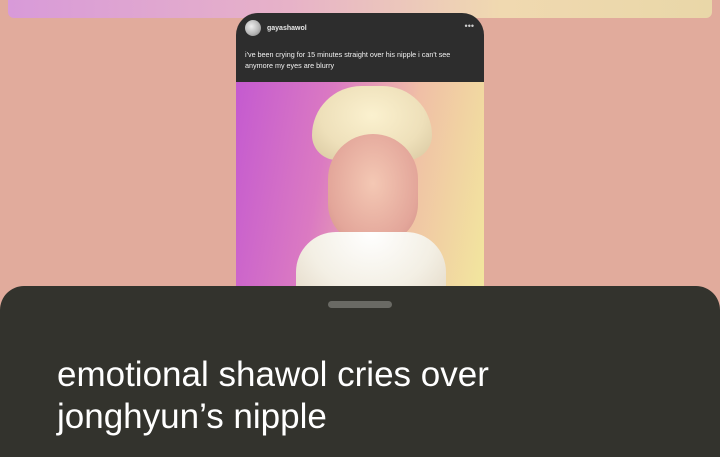 This screenshot has width=720, height=457. I want to click on post-header: gayashawol •••, so click(360, 28).